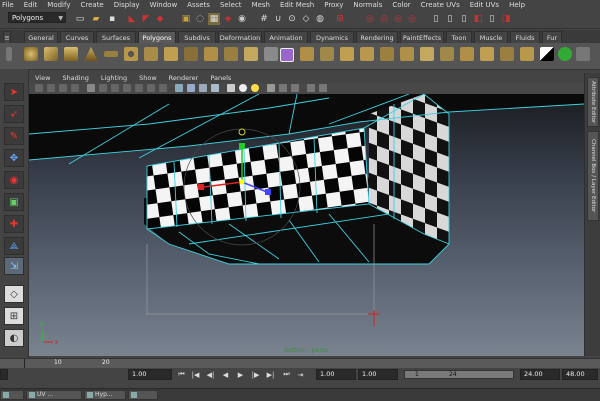 The width and height of the screenshot is (600, 401). Describe the element at coordinates (492, 19) in the screenshot. I see `sidebar-toggle-5-icon: ▯` at that location.